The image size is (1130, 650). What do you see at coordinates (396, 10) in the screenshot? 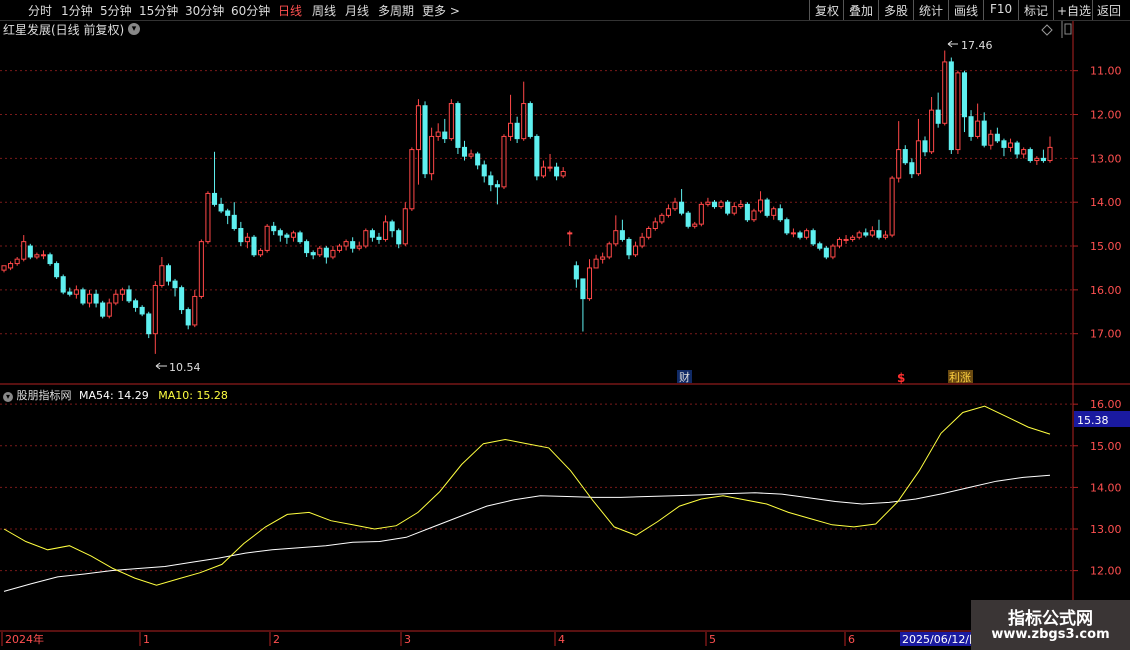
I see `tab-multi-period: 多周期` at bounding box center [396, 10].